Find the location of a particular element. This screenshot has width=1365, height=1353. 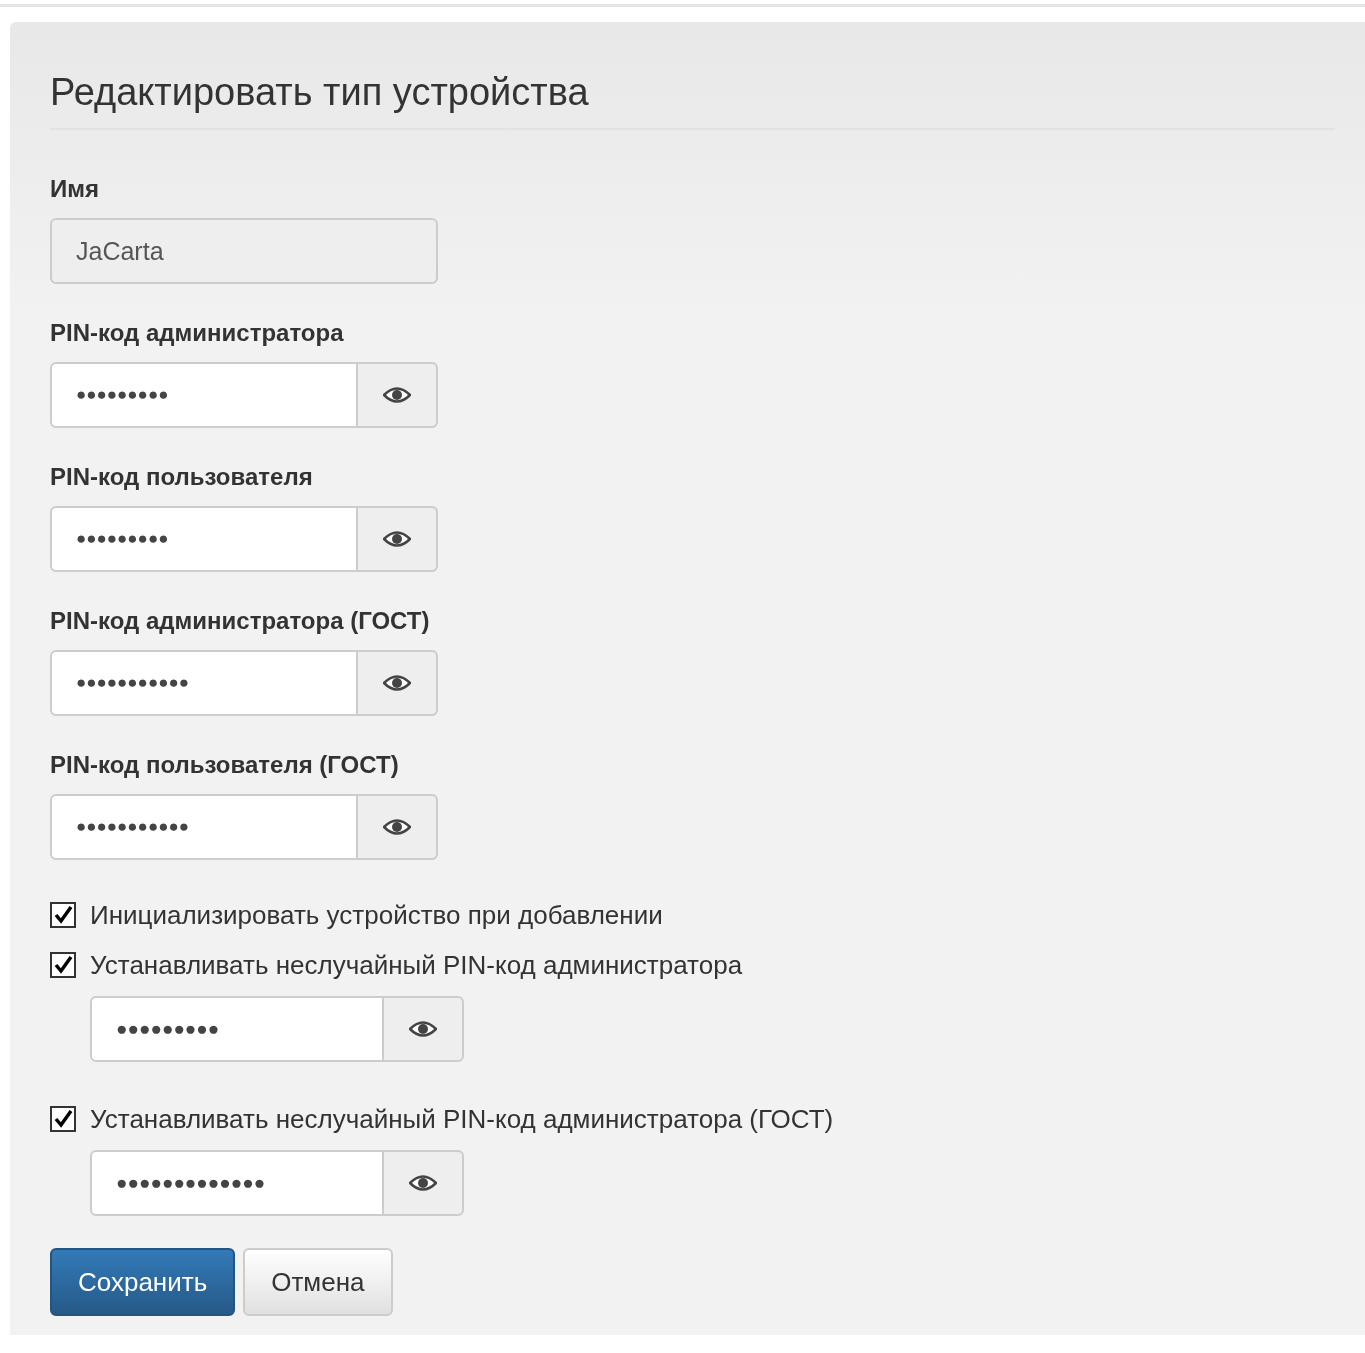

checkbox-label: Инициализировать устройство при добавлении is located at coordinates (376, 915).